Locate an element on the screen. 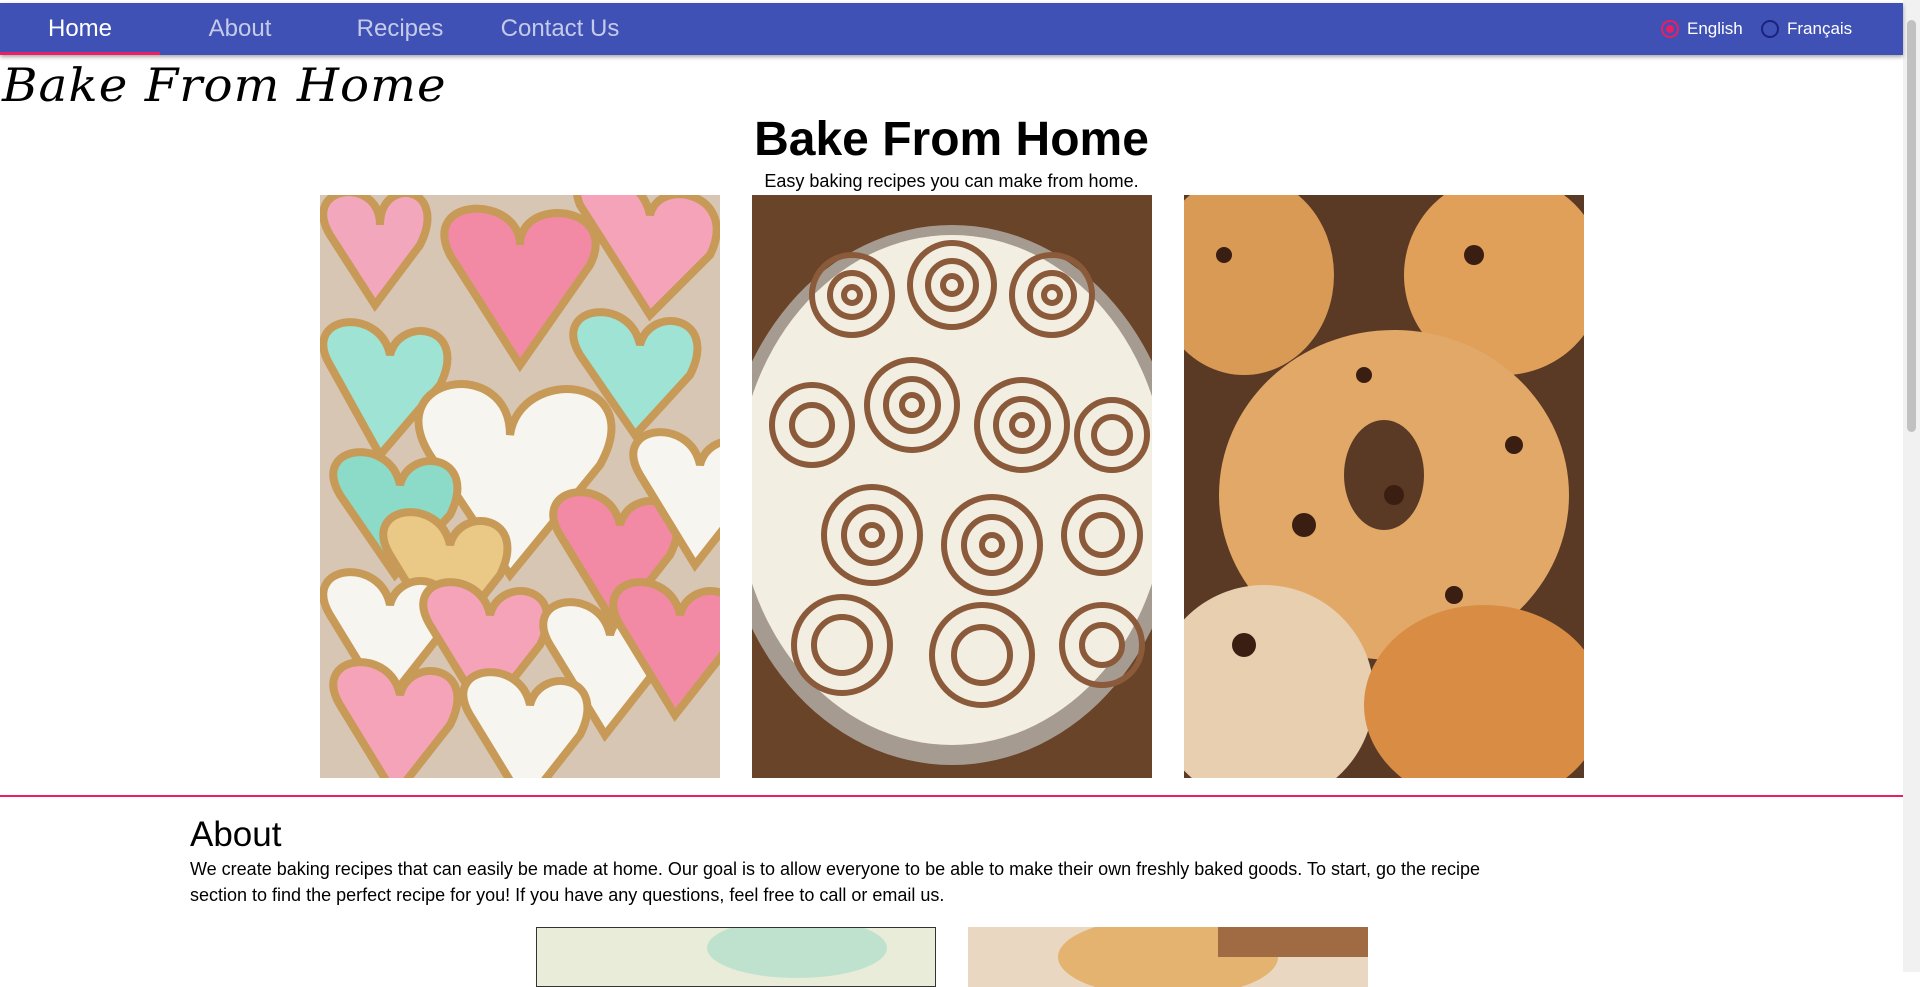  section-divider is located at coordinates (951, 796).